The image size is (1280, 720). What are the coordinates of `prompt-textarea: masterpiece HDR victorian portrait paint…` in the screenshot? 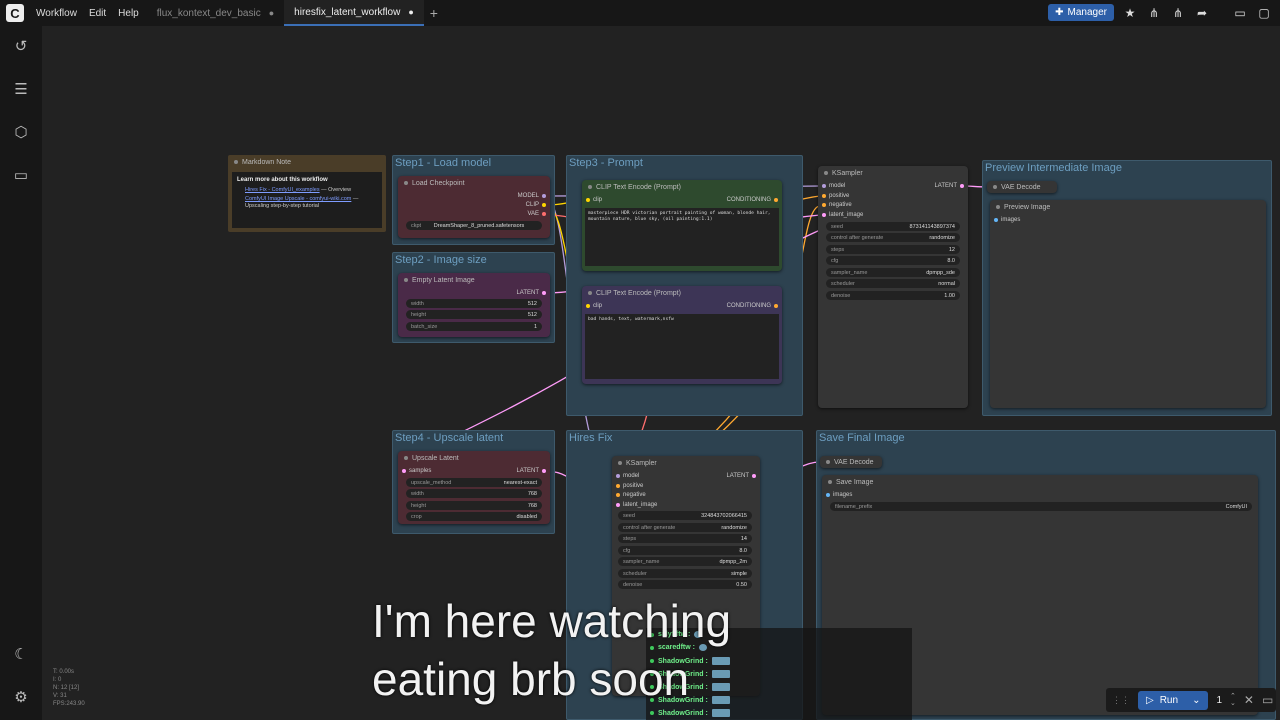 It's located at (682, 237).